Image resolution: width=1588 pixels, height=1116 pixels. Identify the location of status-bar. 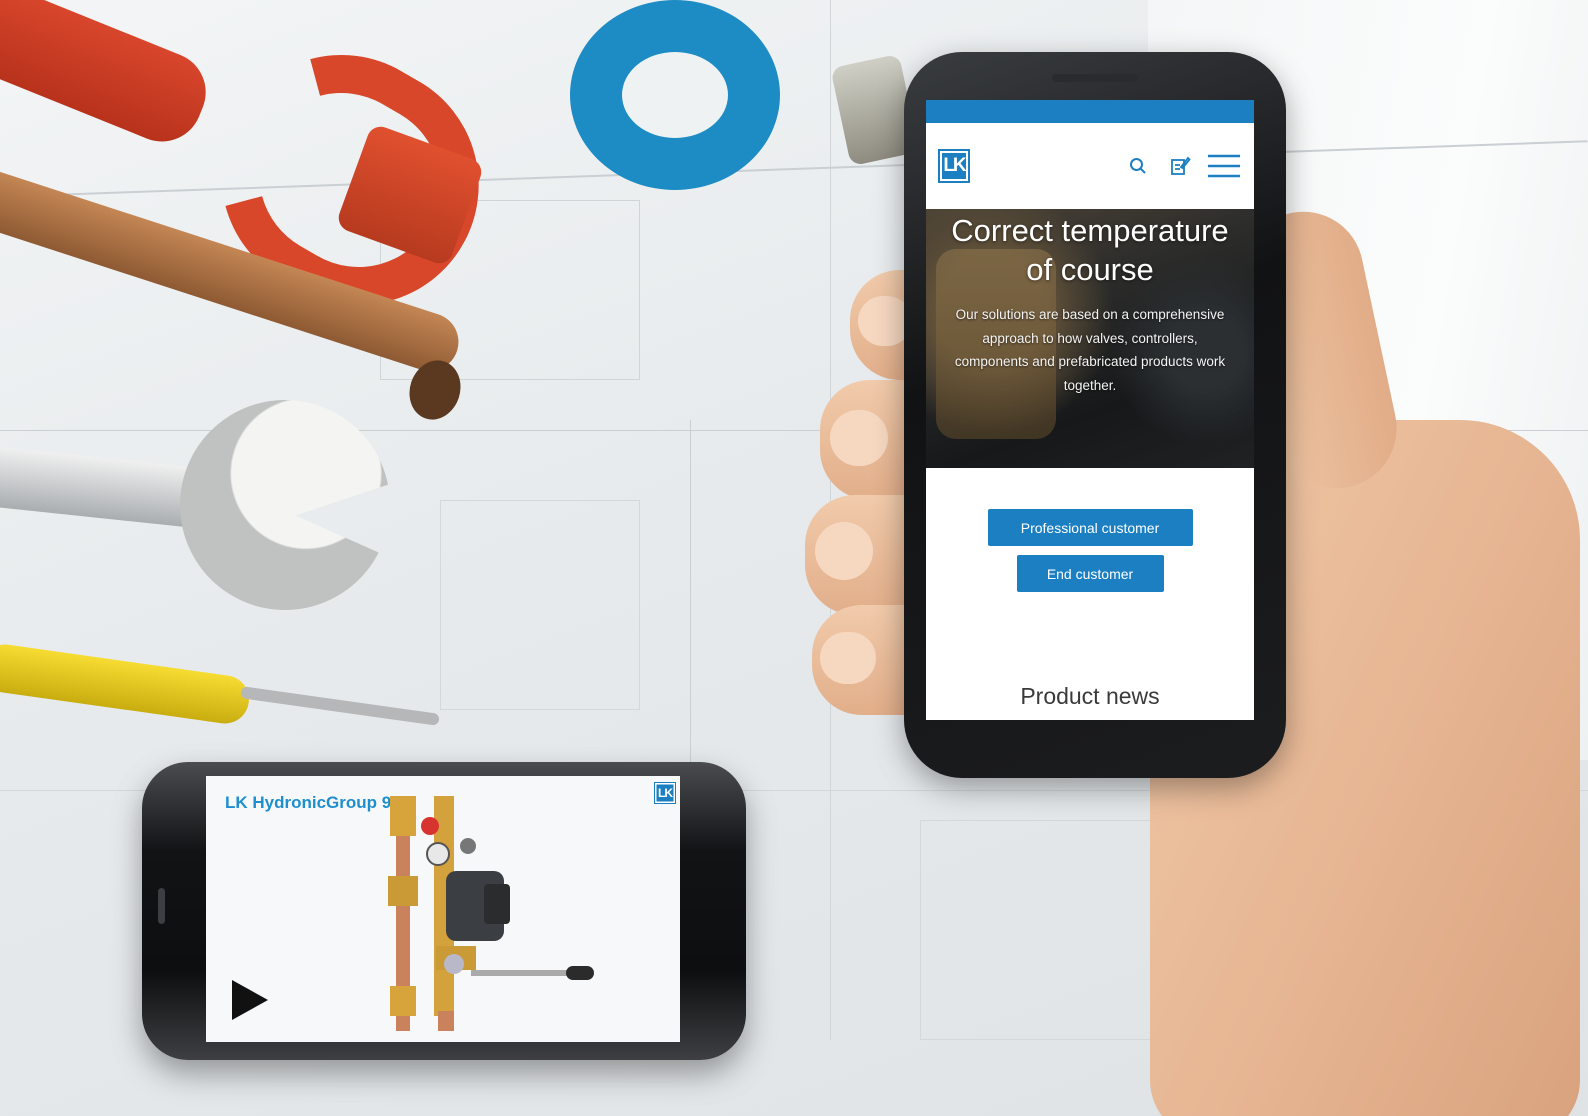
(1090, 111).